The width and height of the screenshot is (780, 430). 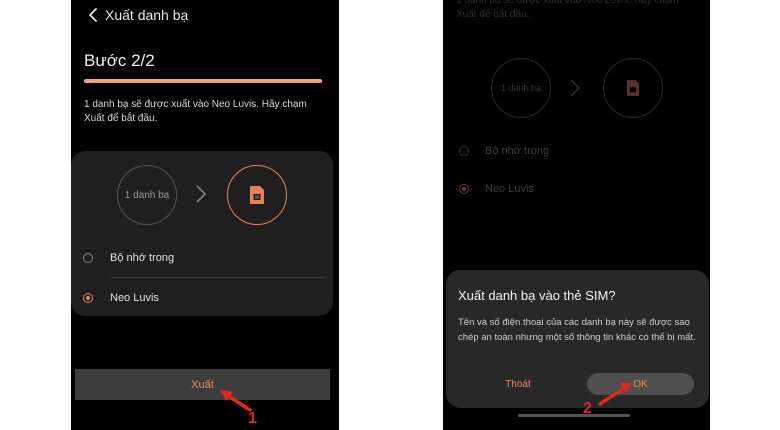 What do you see at coordinates (94, 15) in the screenshot?
I see `back-arrow-icon` at bounding box center [94, 15].